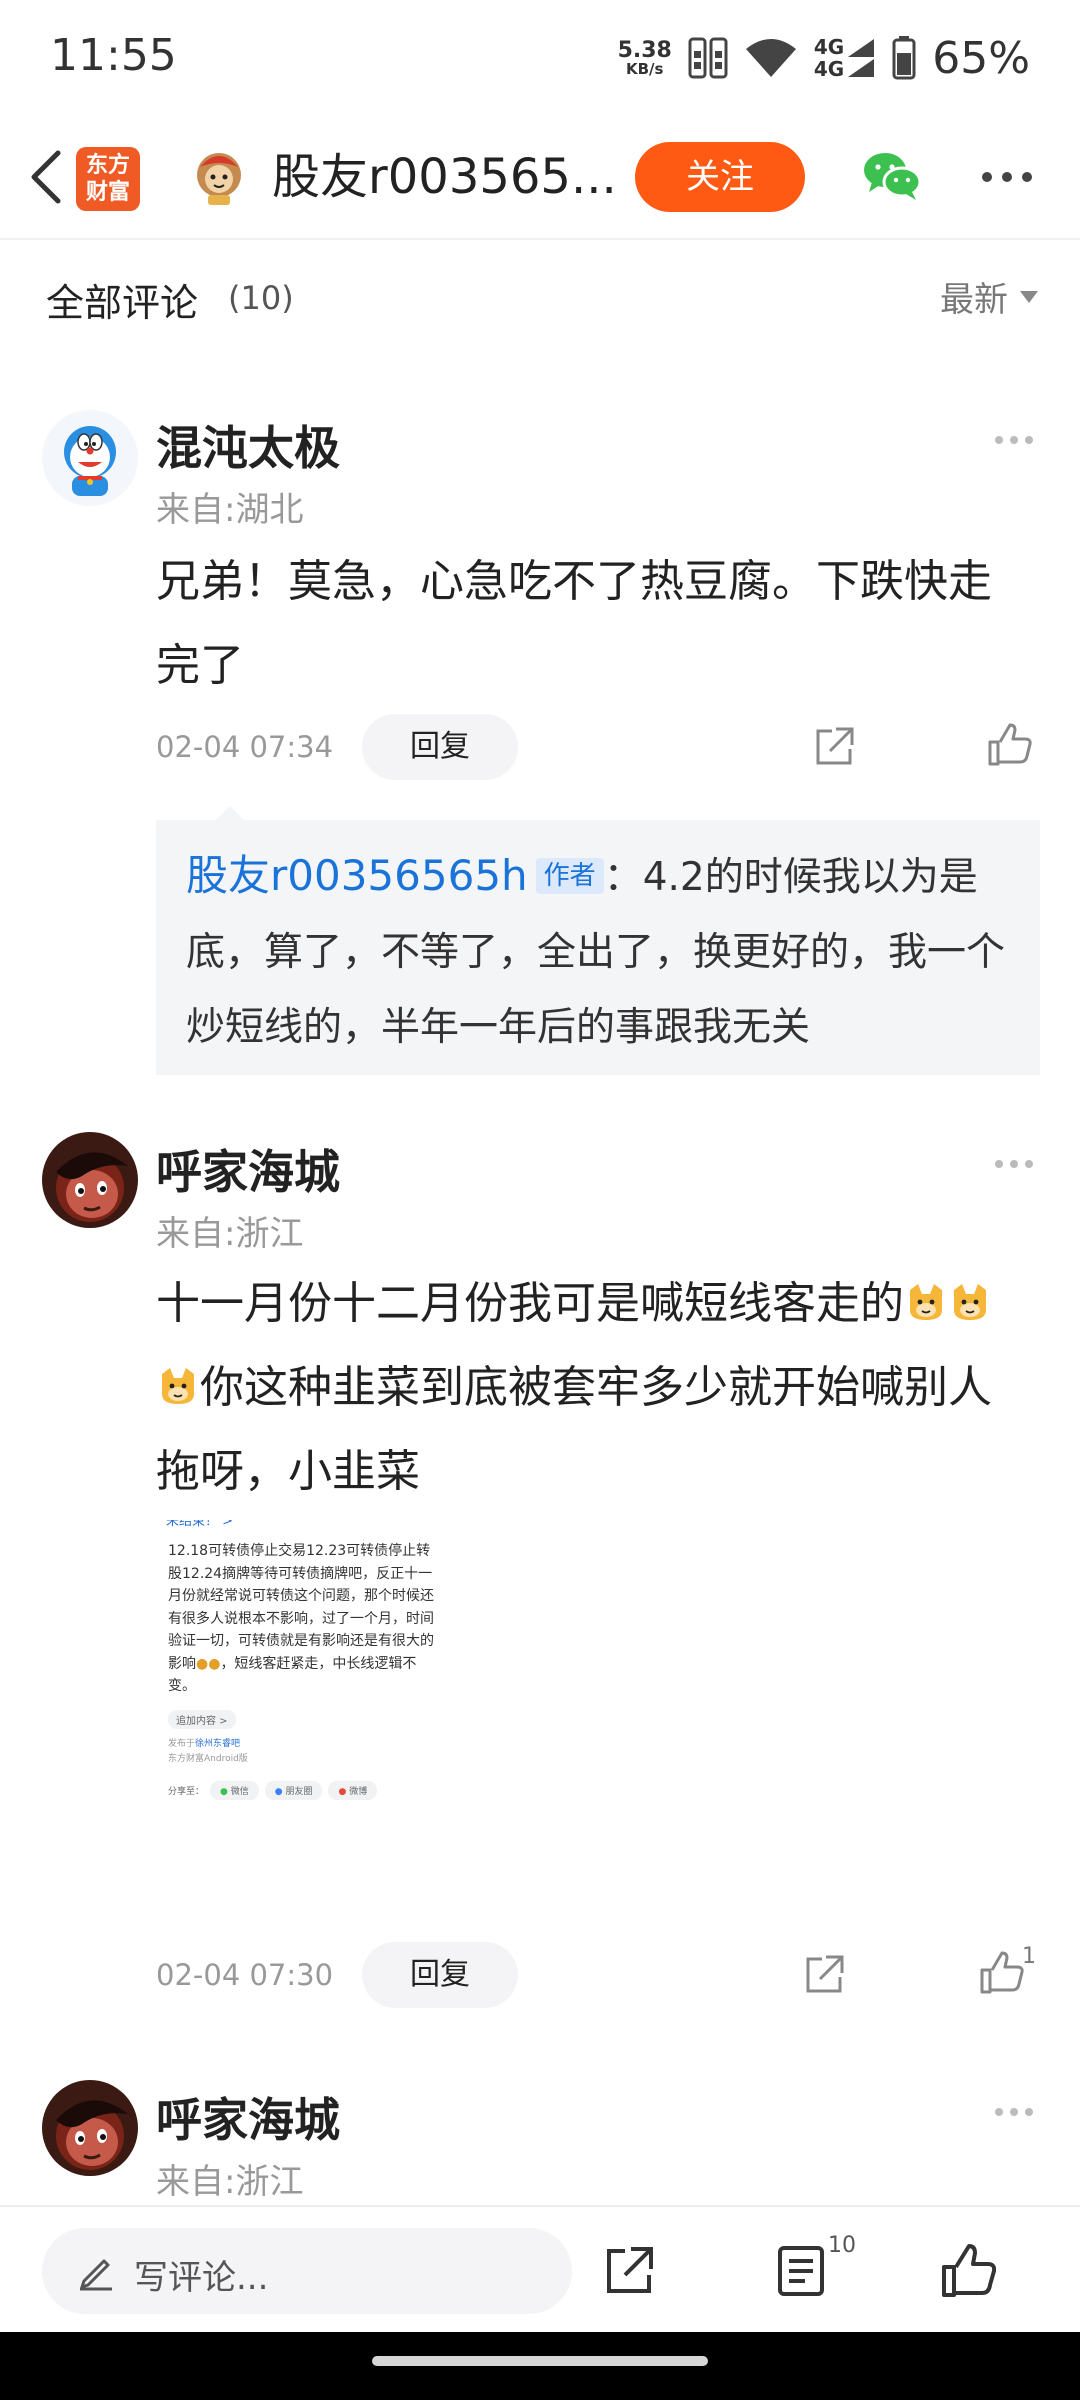 The height and width of the screenshot is (2400, 1080). I want to click on app-logo: 东方 财富, so click(108, 179).